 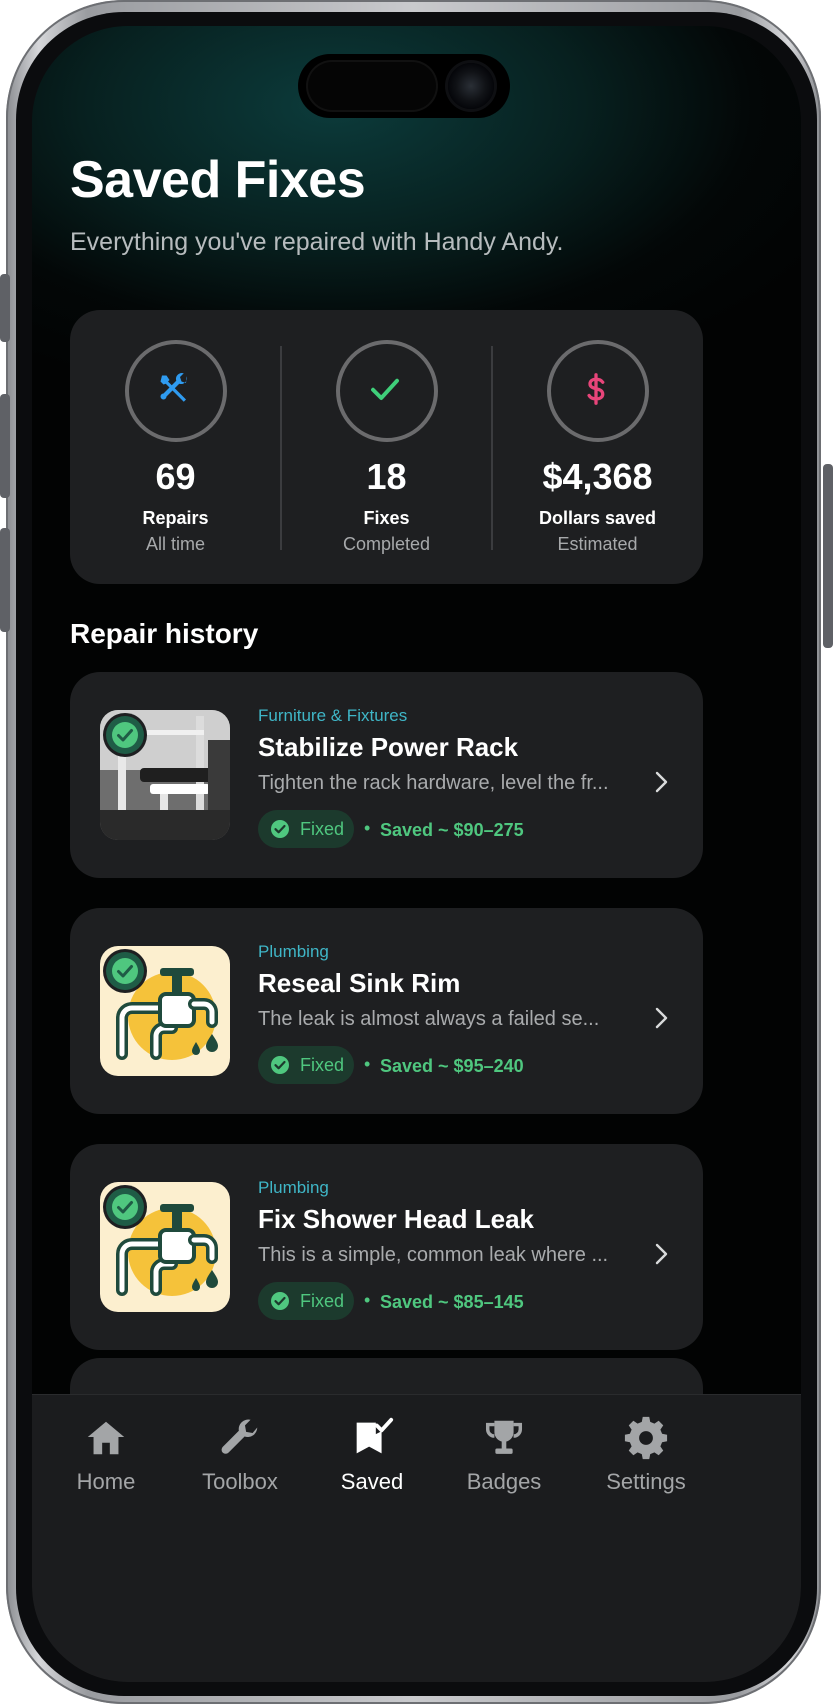 I want to click on stat-label: Fixes, so click(x=386, y=518).